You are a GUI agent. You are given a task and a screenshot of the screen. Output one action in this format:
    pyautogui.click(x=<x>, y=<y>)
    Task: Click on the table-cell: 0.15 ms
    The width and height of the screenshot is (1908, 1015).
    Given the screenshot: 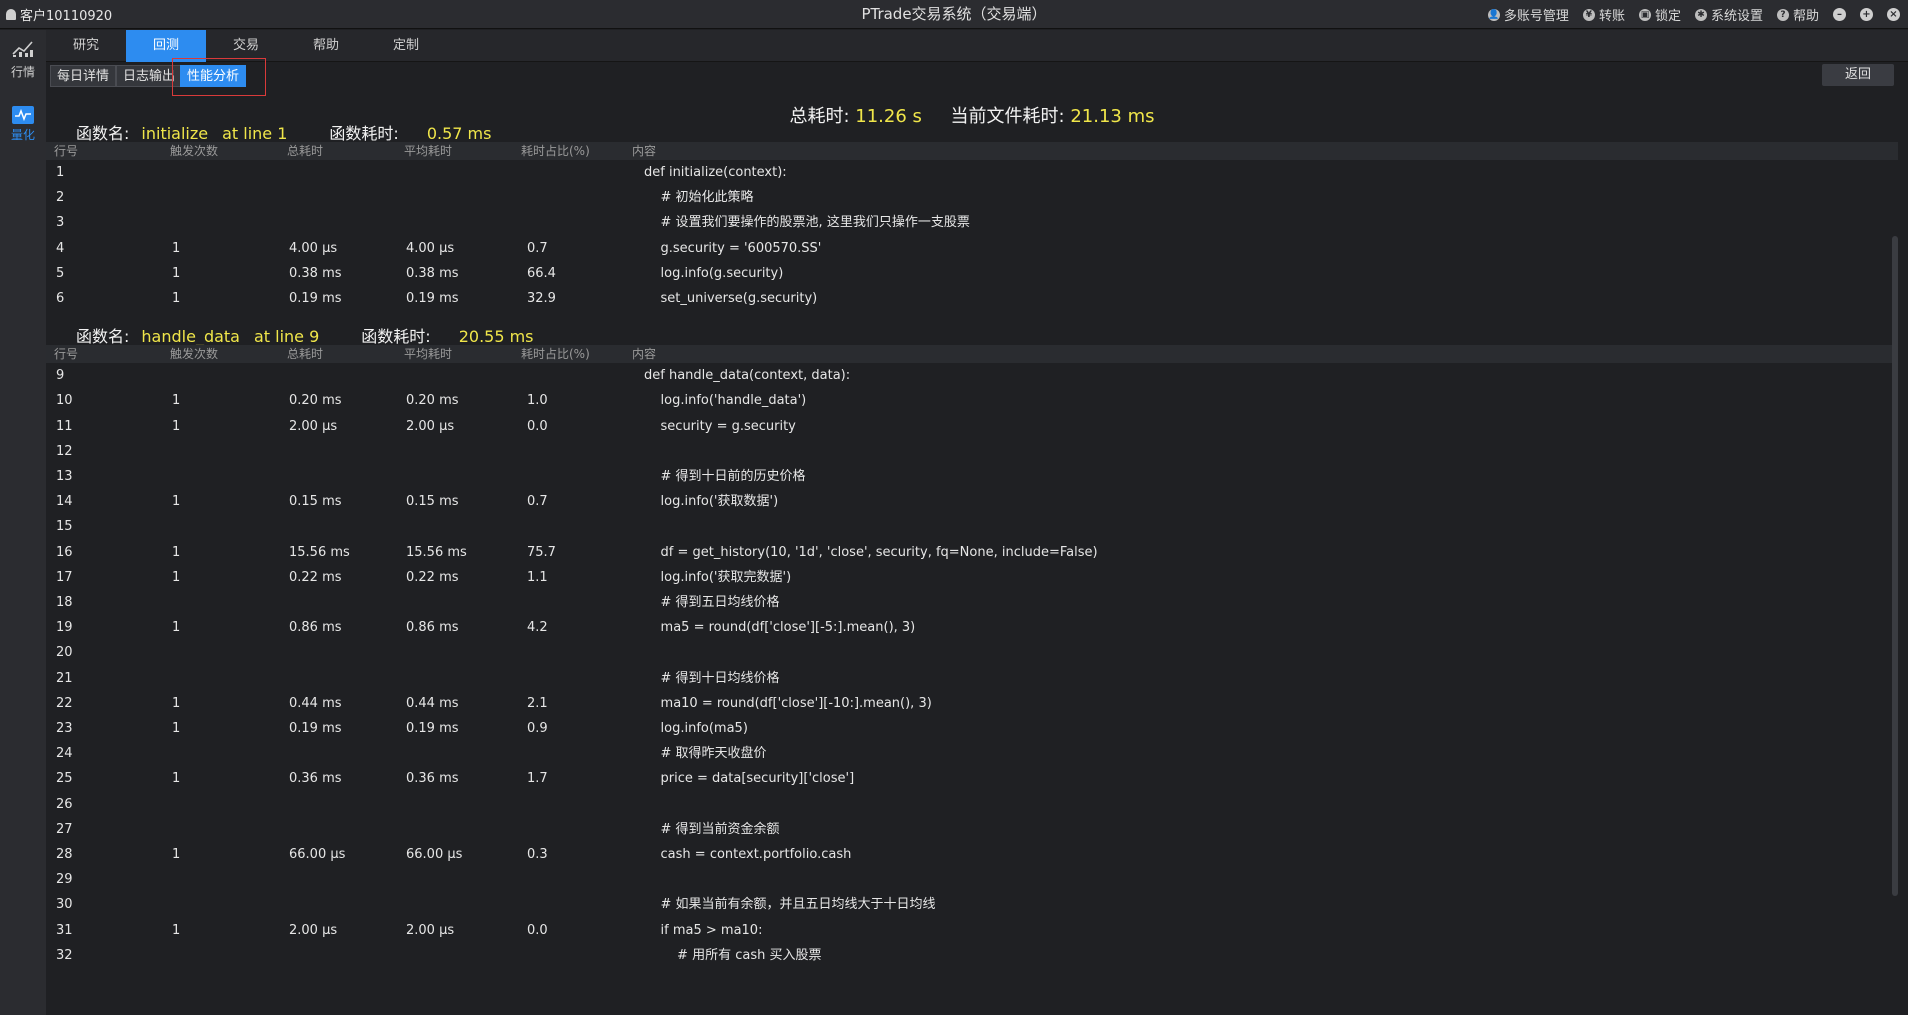 What is the action you would take?
    pyautogui.click(x=315, y=502)
    